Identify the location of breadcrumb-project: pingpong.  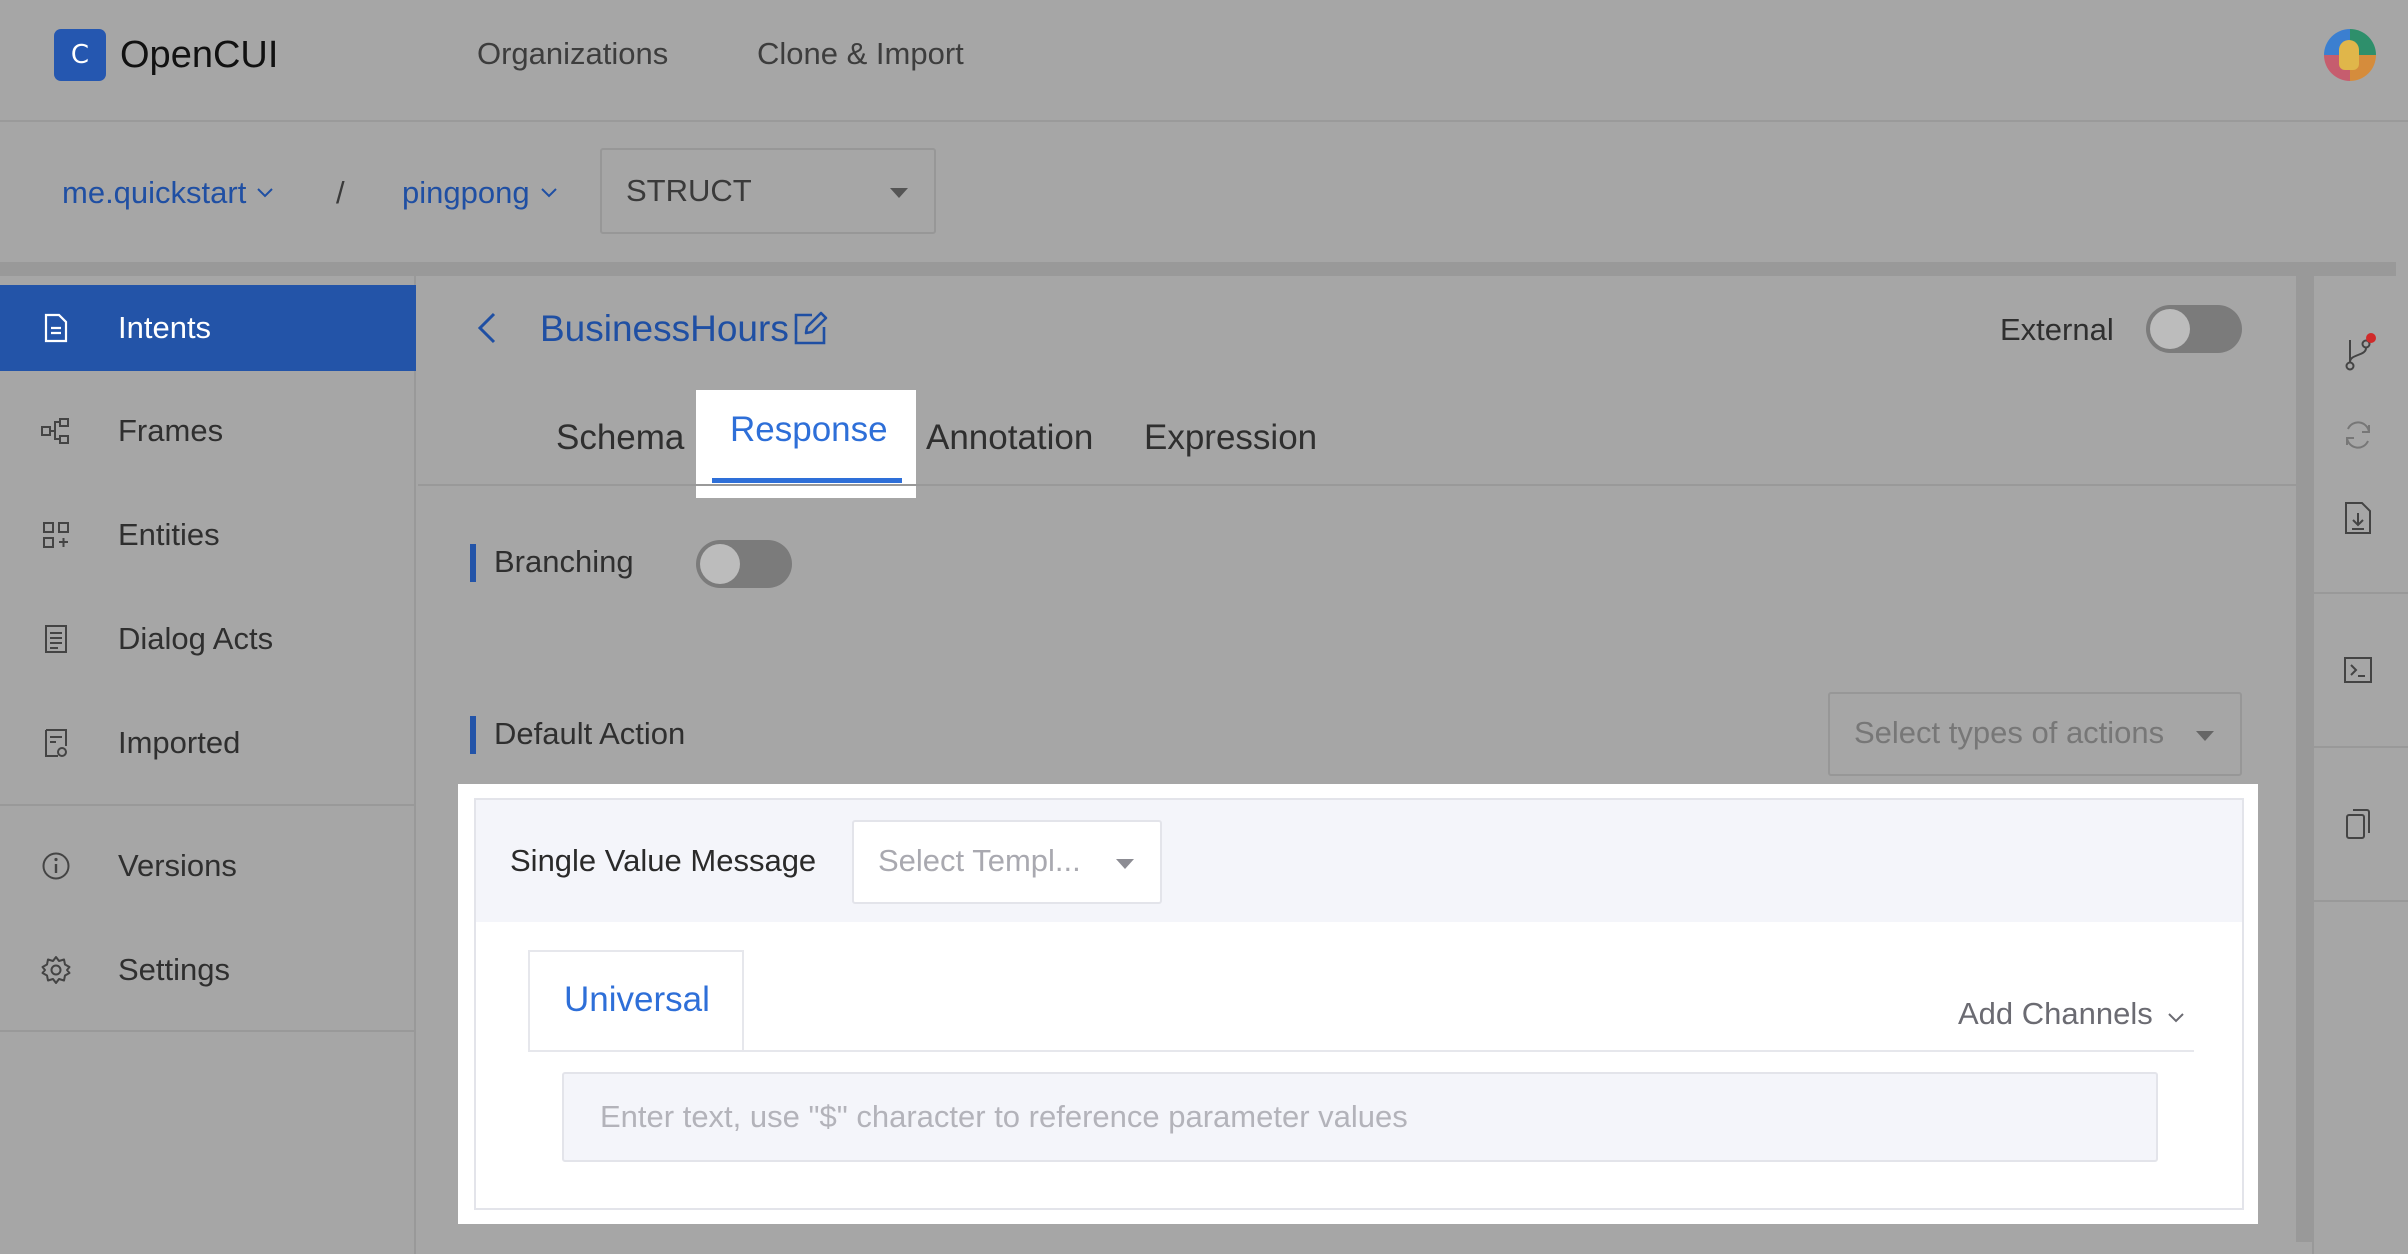
(480, 193).